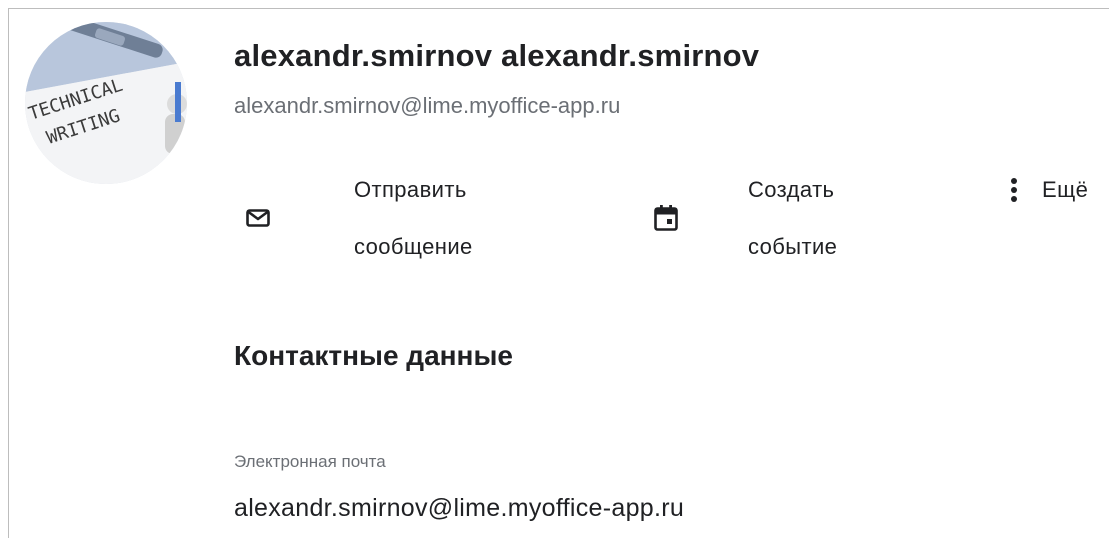 The image size is (1109, 538). I want to click on contact-name: alexandr.smirnov alexandr.smirnov, so click(497, 55).